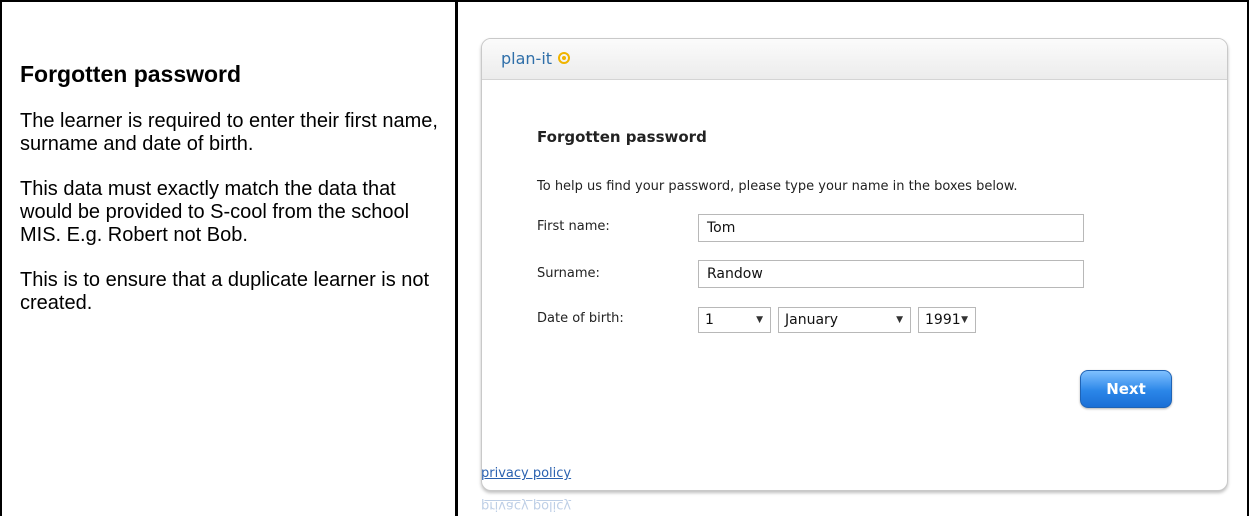 The width and height of the screenshot is (1249, 516). I want to click on dob-day-value: 1, so click(709, 320).